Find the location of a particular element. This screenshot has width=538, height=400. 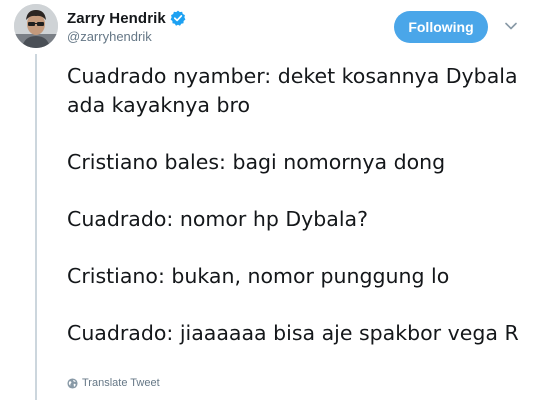

translate-tweet-label: Translate Tweet is located at coordinates (121, 383).